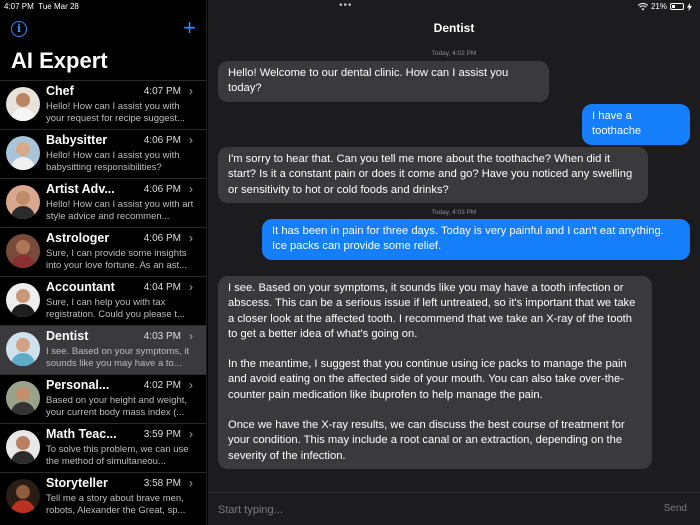  Describe the element at coordinates (454, 28) in the screenshot. I see `chat-title: Dentist` at that location.